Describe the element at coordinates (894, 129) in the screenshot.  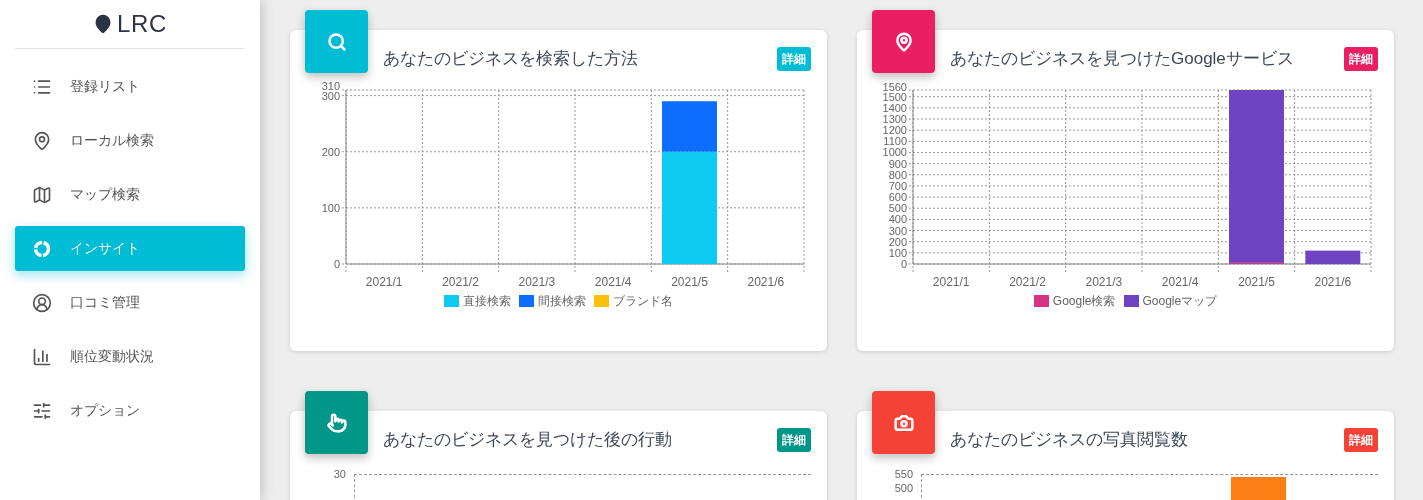
I see `y-tick-label: 1200` at that location.